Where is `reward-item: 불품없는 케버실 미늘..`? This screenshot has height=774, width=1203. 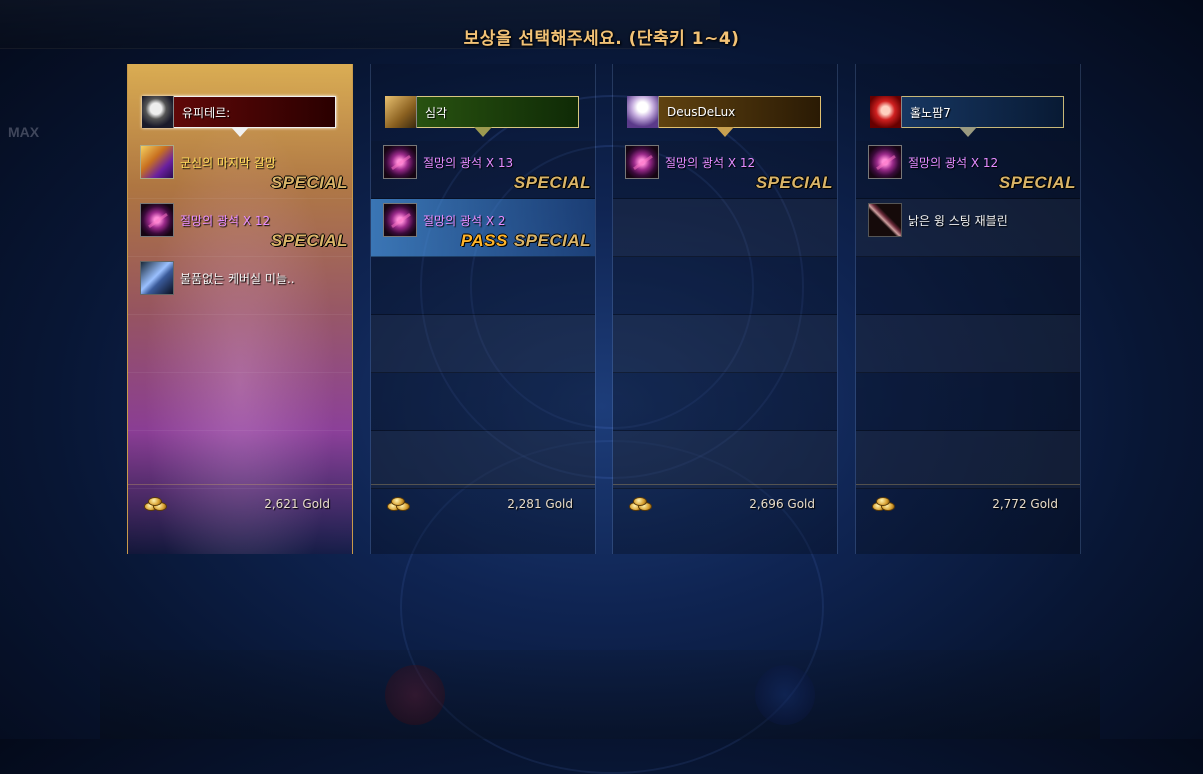 reward-item: 불품없는 케버실 미늘.. is located at coordinates (217, 278).